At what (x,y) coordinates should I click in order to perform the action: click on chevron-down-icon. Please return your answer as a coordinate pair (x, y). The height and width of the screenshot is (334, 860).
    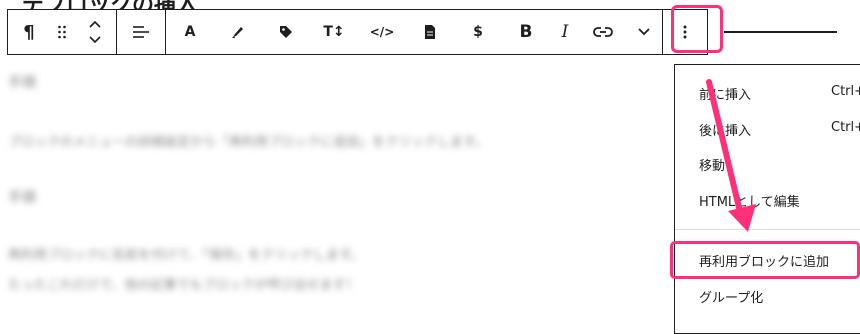
    Looking at the image, I should click on (644, 32).